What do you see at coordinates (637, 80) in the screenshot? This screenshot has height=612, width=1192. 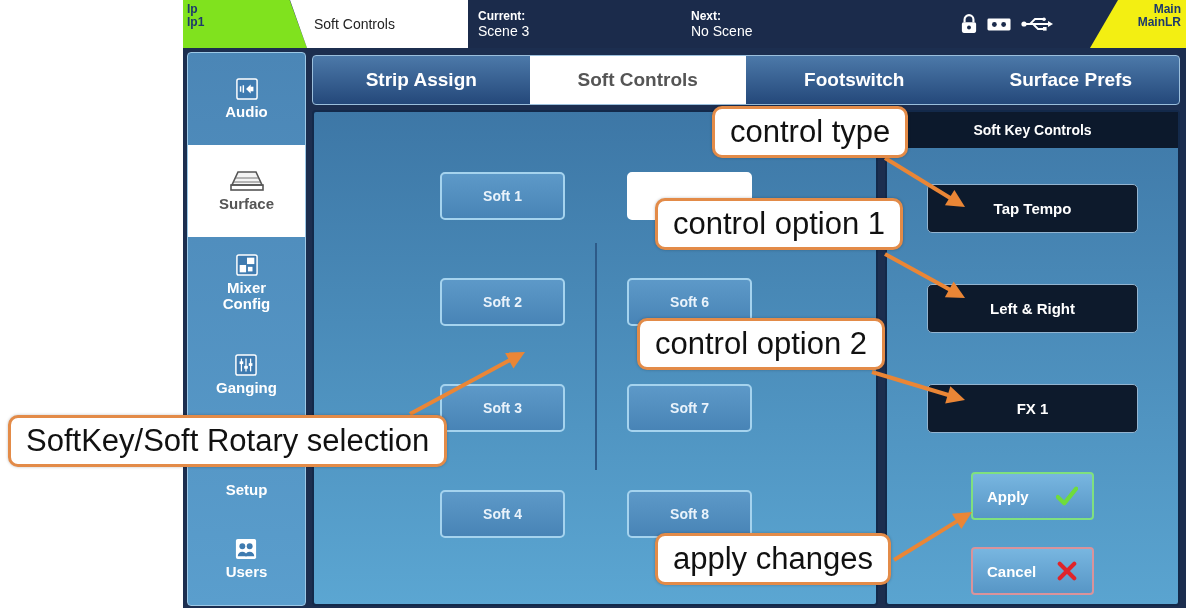 I see `tab: Soft Controls` at bounding box center [637, 80].